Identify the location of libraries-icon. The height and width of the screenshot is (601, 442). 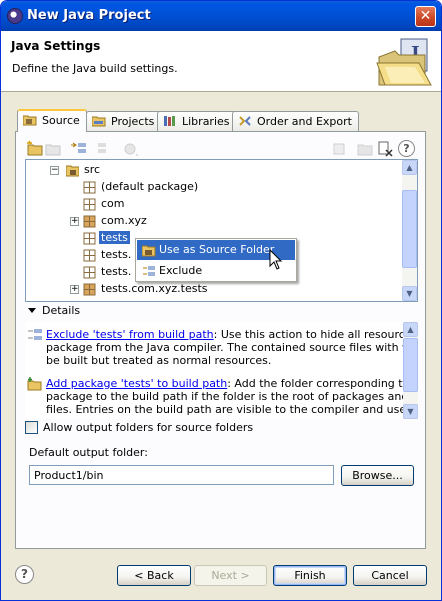
(169, 121).